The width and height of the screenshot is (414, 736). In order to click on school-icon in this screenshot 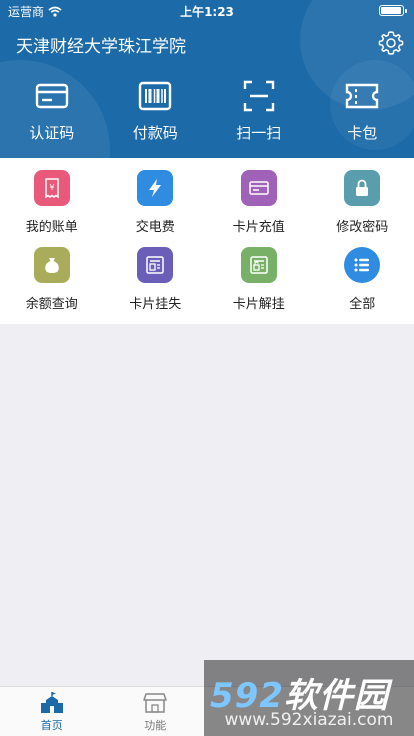, I will do `click(51, 702)`.